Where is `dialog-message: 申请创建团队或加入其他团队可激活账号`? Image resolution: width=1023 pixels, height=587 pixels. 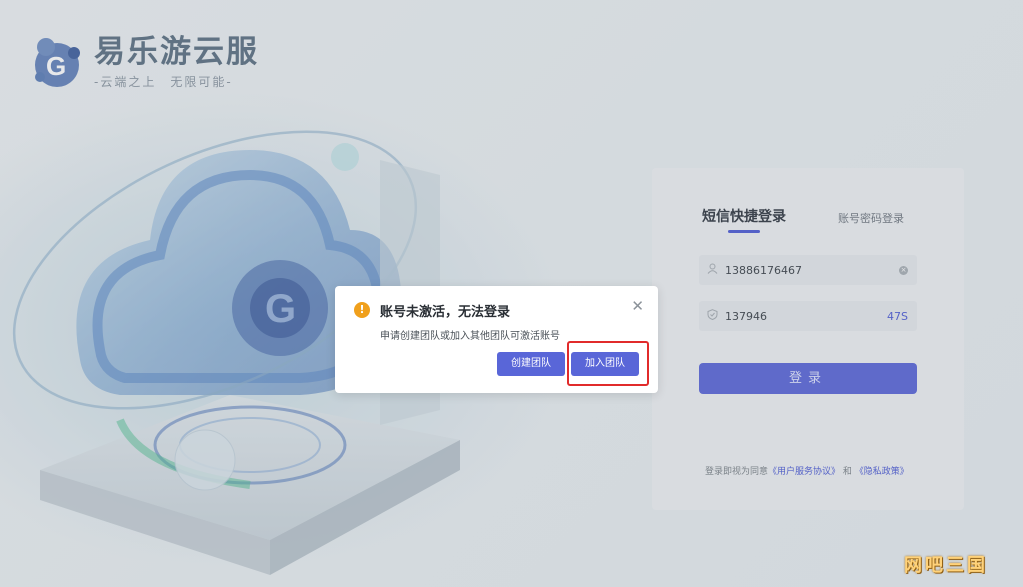 dialog-message: 申请创建团队或加入其他团队可激活账号 is located at coordinates (470, 336).